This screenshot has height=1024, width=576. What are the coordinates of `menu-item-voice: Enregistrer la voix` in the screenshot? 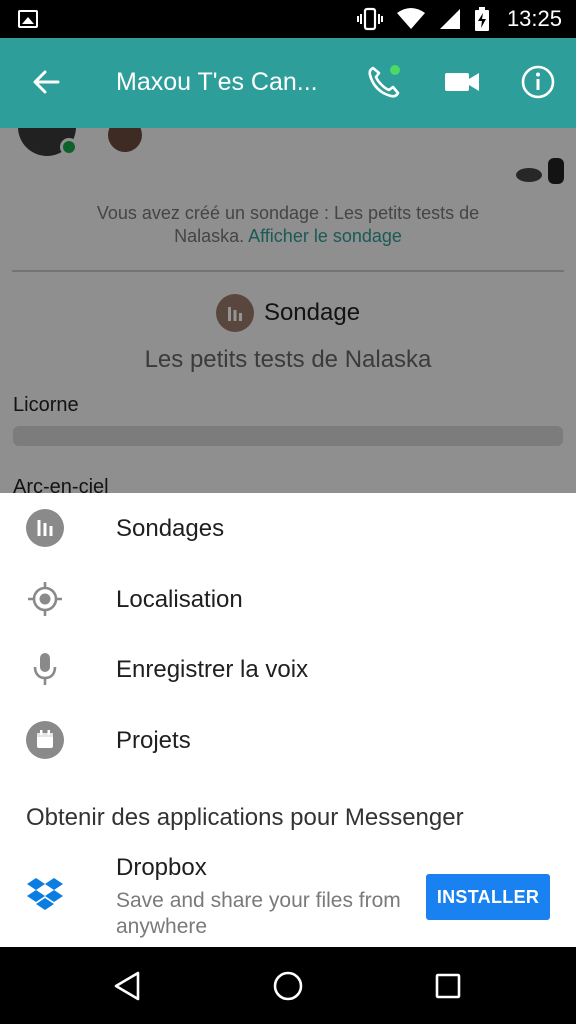 It's located at (288, 669).